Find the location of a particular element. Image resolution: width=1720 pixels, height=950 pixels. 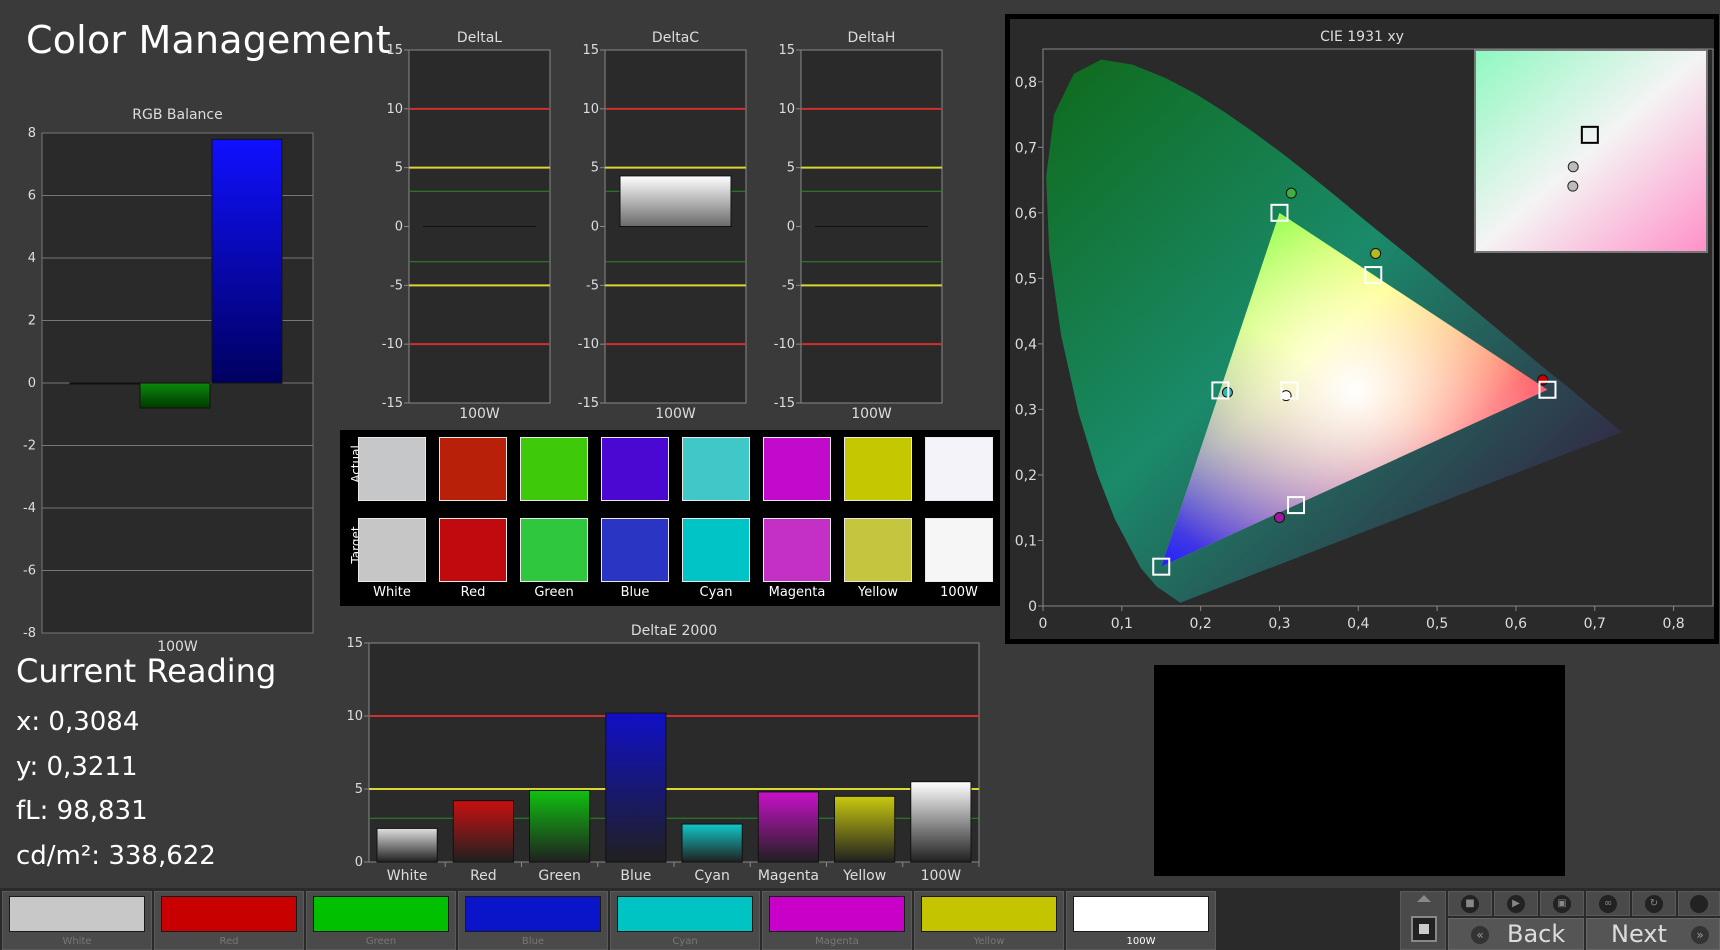

x-tick-label: Blue is located at coordinates (635, 876).